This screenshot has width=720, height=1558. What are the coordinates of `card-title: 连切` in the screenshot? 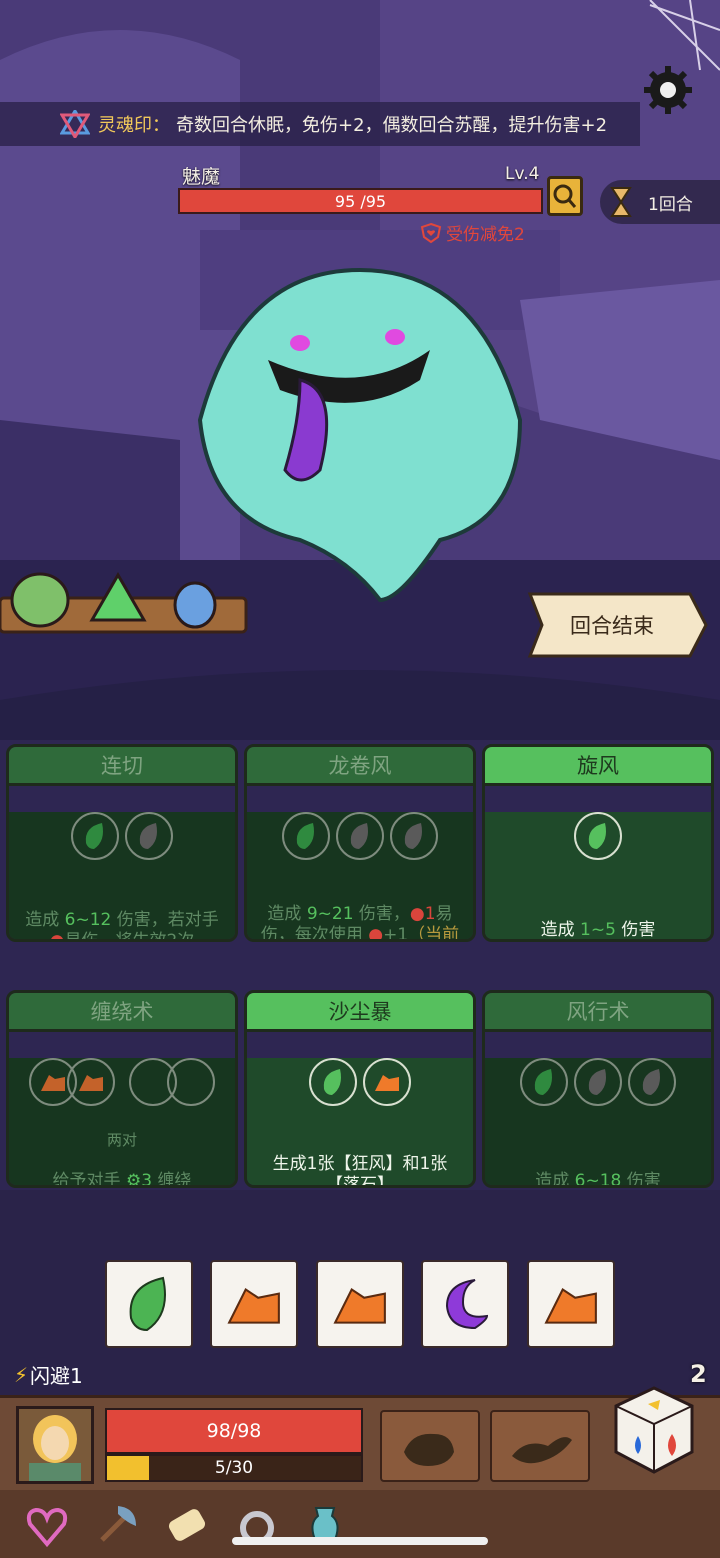 It's located at (122, 766).